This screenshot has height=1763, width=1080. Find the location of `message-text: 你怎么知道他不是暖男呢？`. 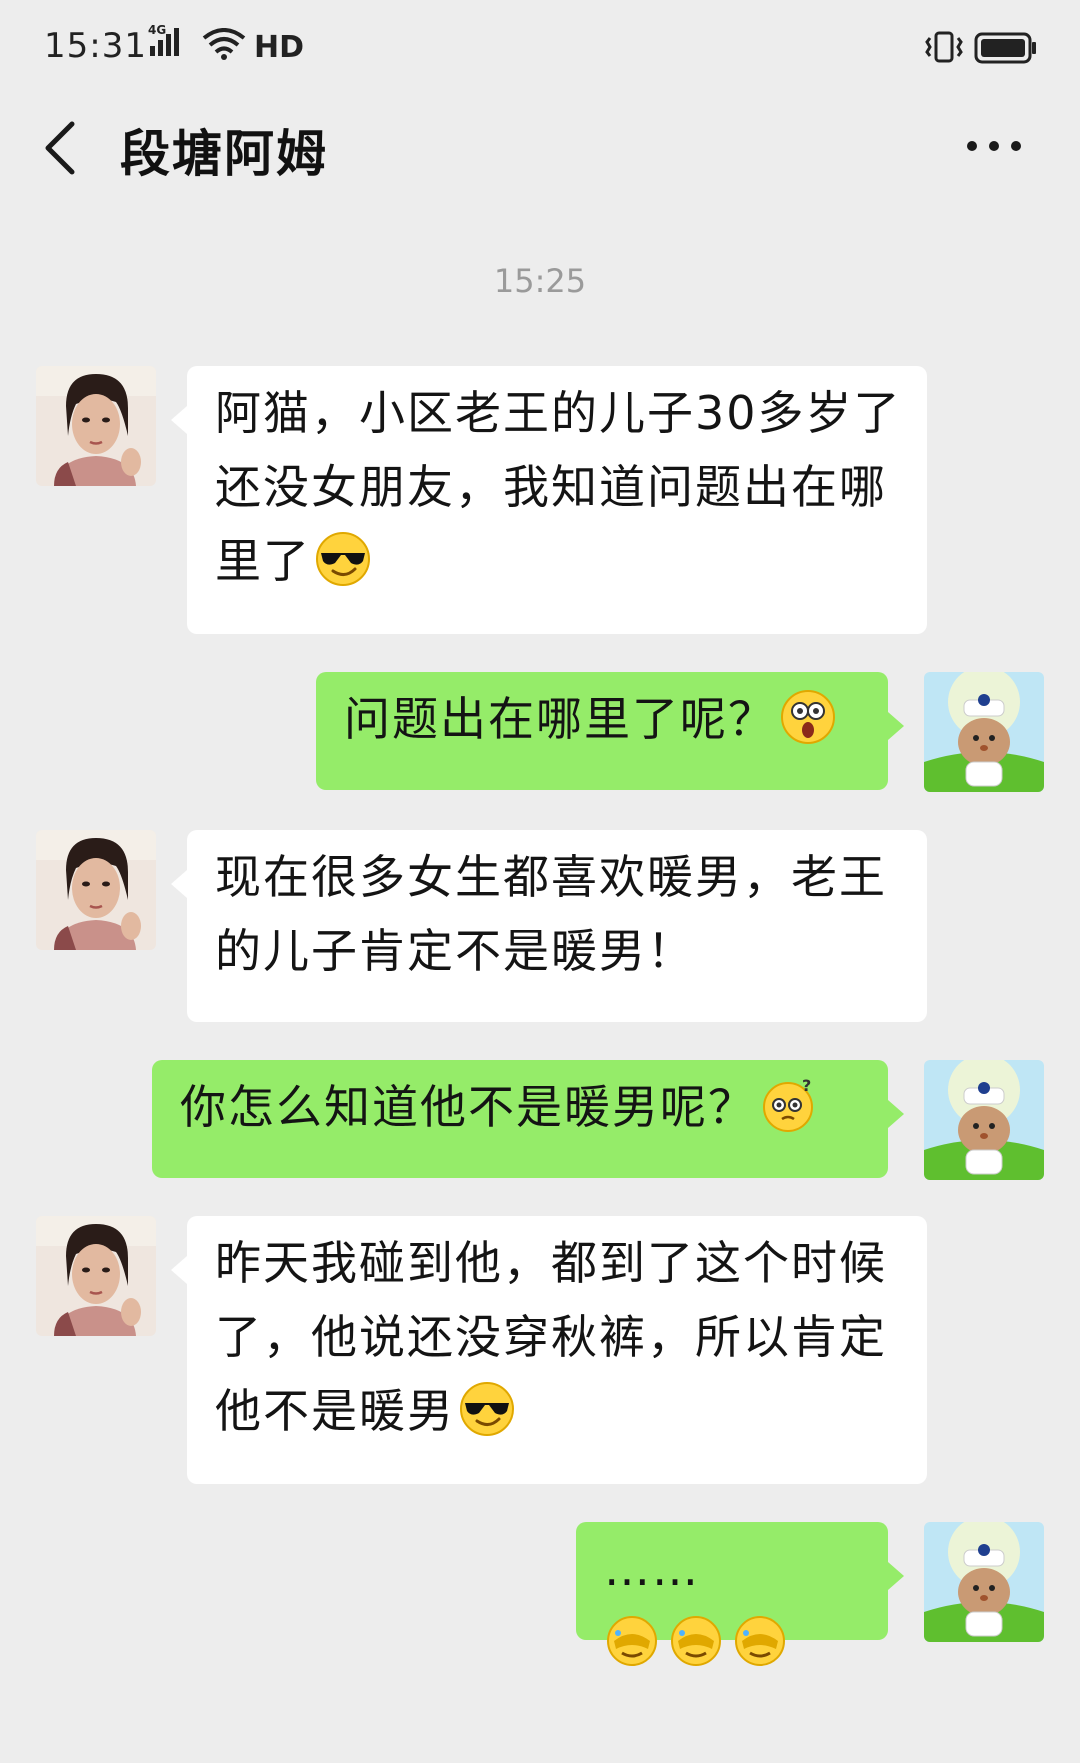

message-text: 你怎么知道他不是暖男呢？ is located at coordinates (468, 1107).